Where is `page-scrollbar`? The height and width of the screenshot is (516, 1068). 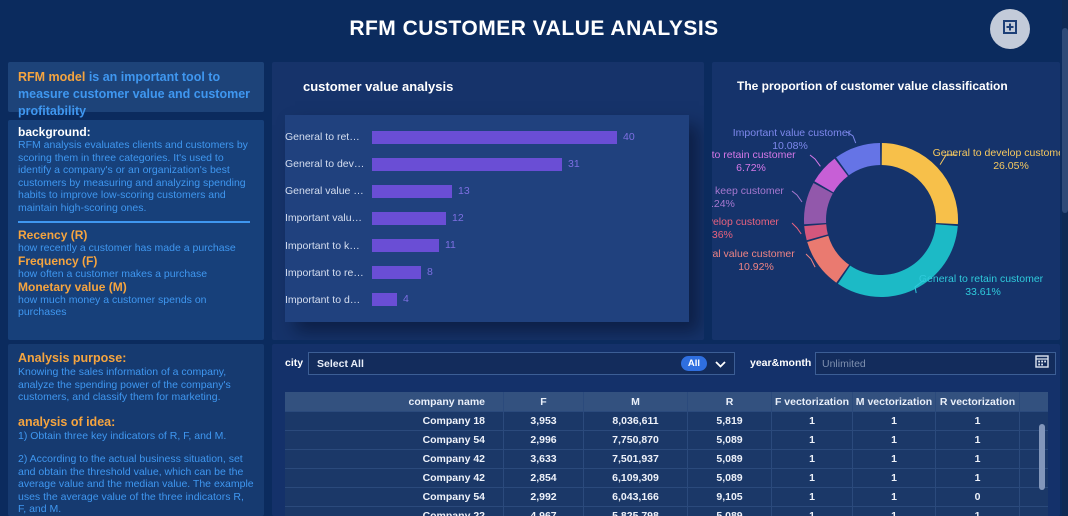
page-scrollbar is located at coordinates (1065, 258).